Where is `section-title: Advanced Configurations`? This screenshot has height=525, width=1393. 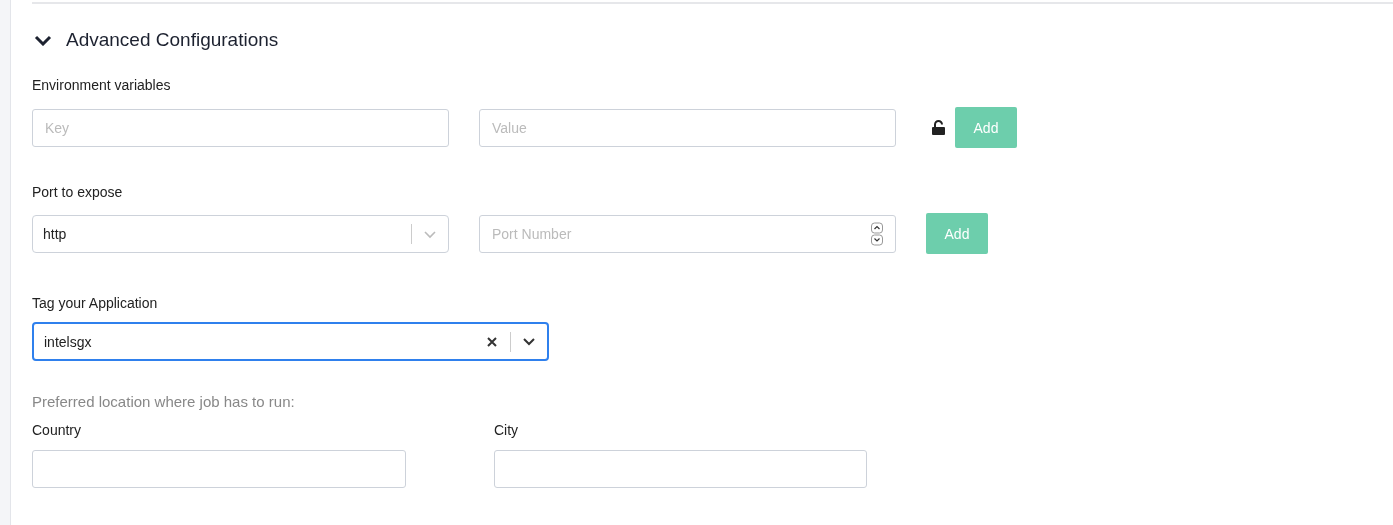
section-title: Advanced Configurations is located at coordinates (172, 40).